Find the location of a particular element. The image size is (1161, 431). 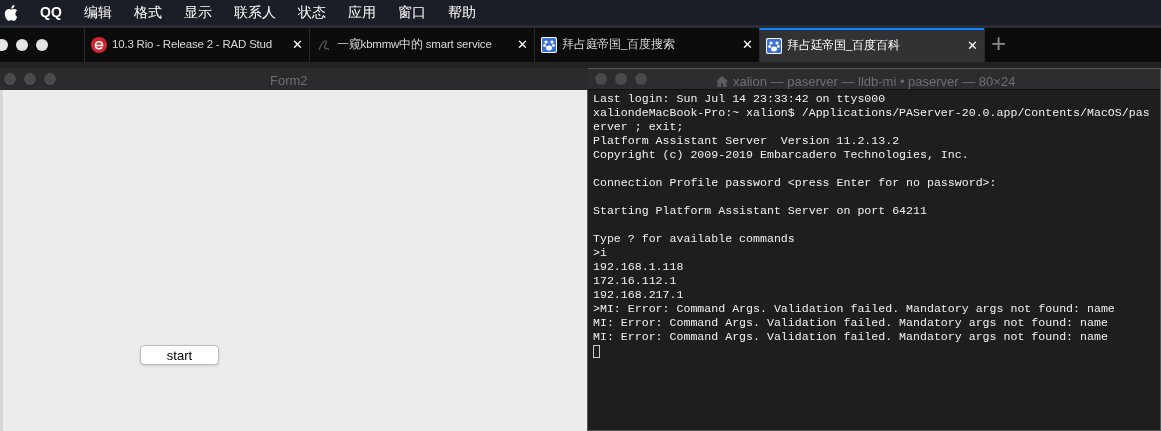

menu-item: 帮助 is located at coordinates (461, 12).